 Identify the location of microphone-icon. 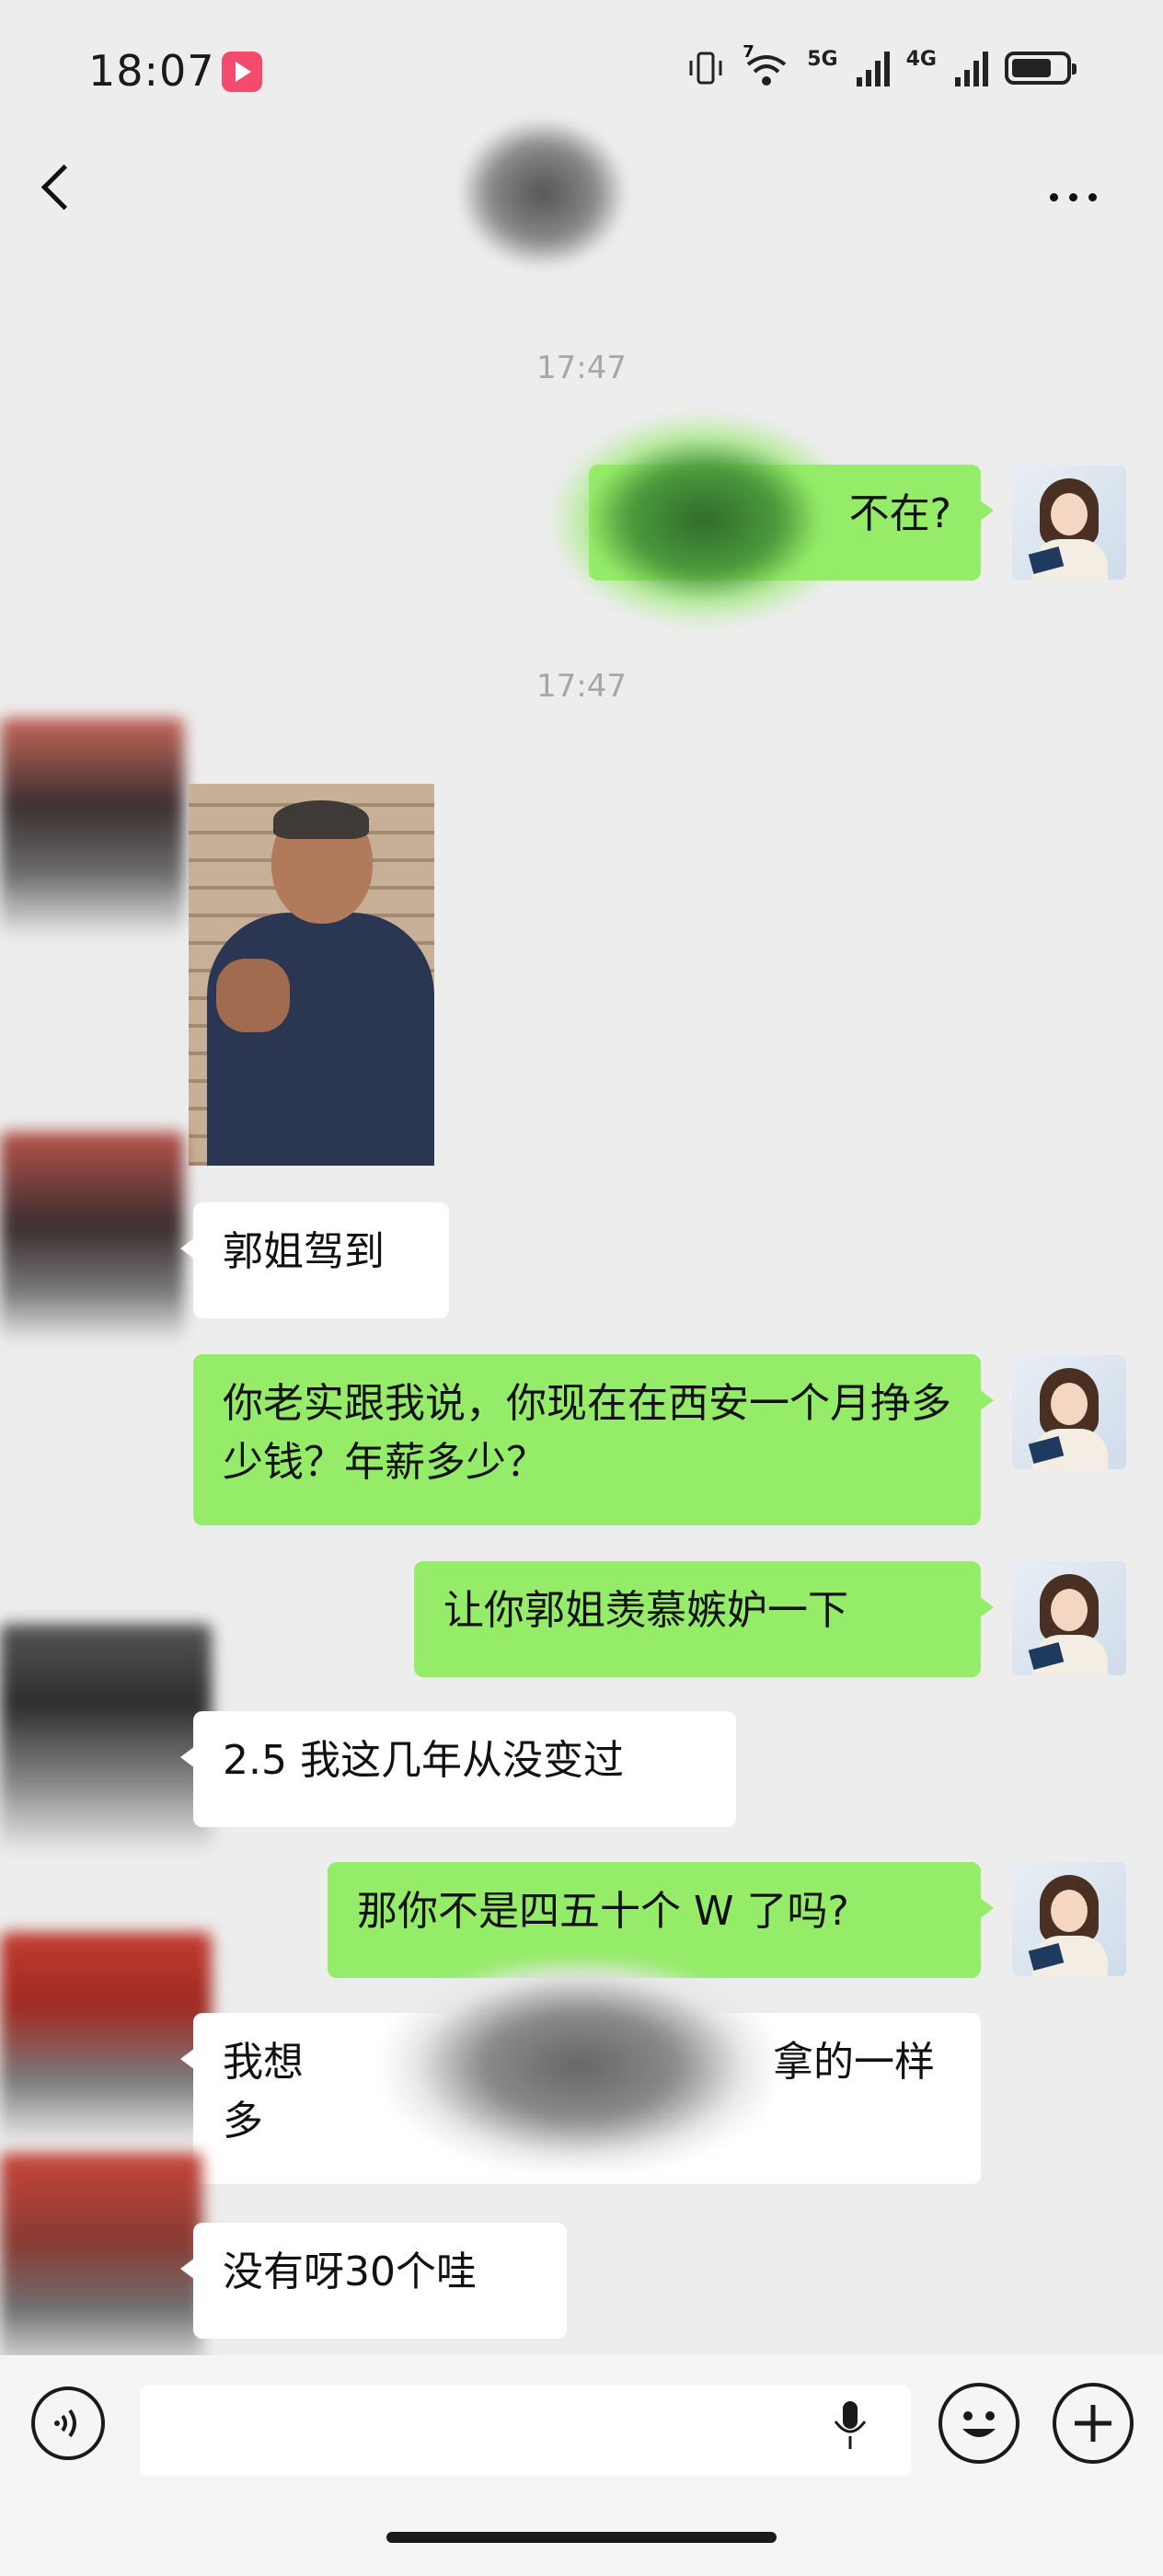
(850, 2425).